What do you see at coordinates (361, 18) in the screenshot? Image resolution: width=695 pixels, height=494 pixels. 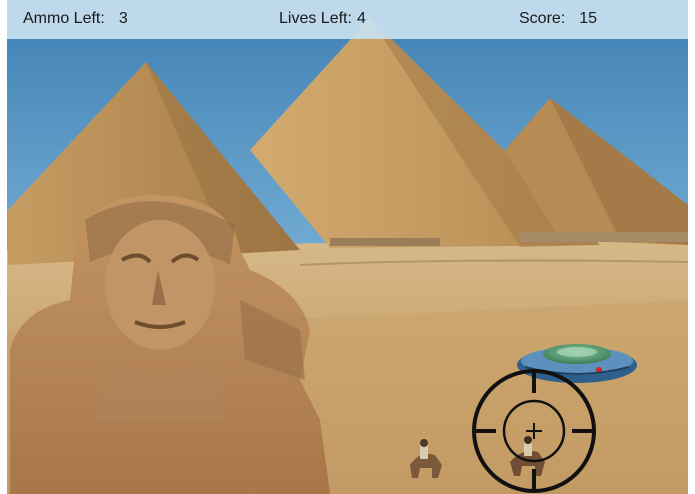 I see `lives-value: 4` at bounding box center [361, 18].